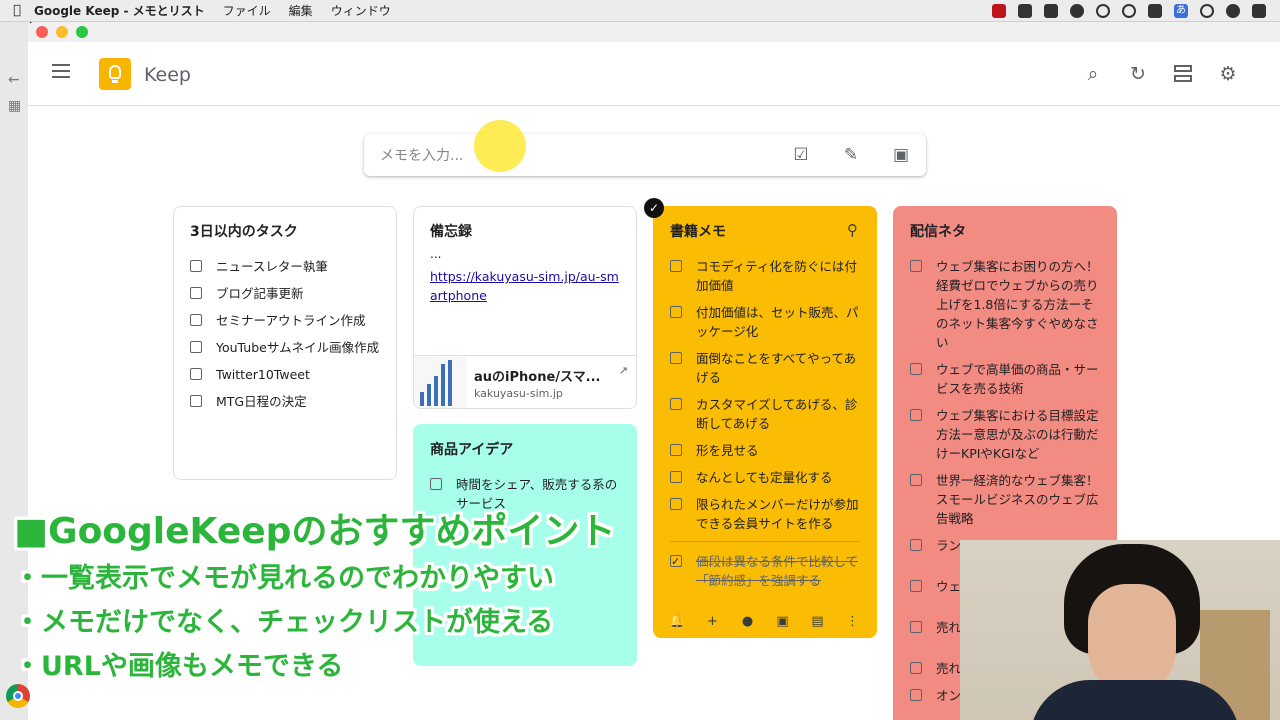 This screenshot has width=1280, height=720. Describe the element at coordinates (287, 401) in the screenshot. I see `list-item: MTG日程の決定` at that location.